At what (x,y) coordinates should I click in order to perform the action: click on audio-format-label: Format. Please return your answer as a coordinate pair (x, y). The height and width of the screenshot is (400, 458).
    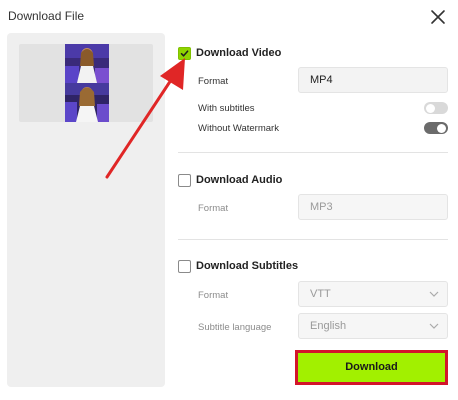
    Looking at the image, I should click on (213, 208).